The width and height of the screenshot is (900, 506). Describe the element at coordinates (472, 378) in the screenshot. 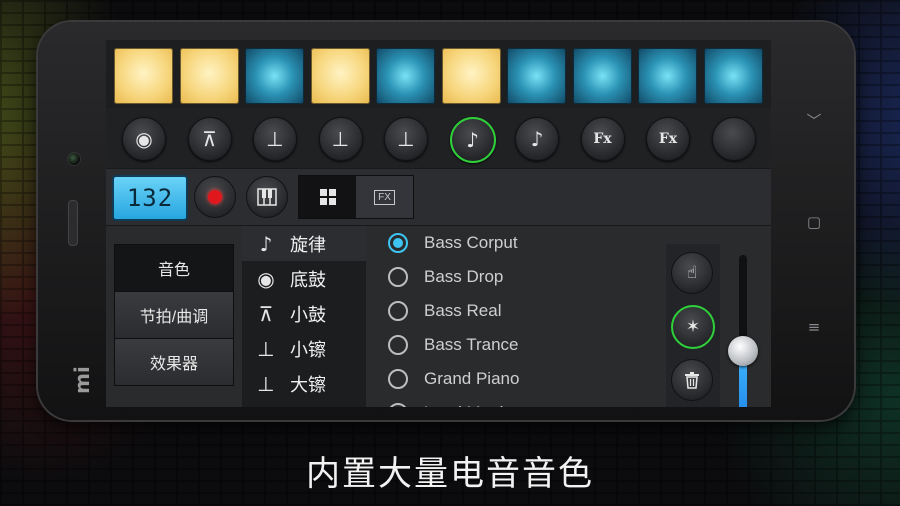

I see `sound-label: Grand Piano` at that location.